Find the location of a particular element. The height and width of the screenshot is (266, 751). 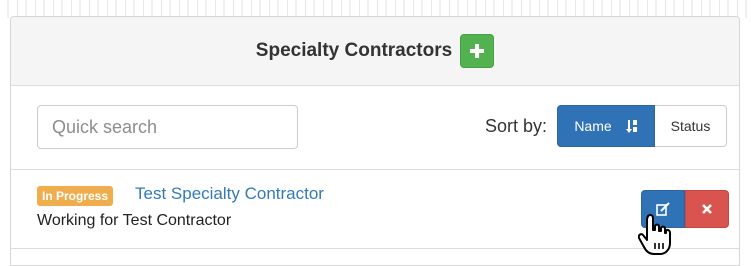

delete-contractor-button is located at coordinates (707, 209).